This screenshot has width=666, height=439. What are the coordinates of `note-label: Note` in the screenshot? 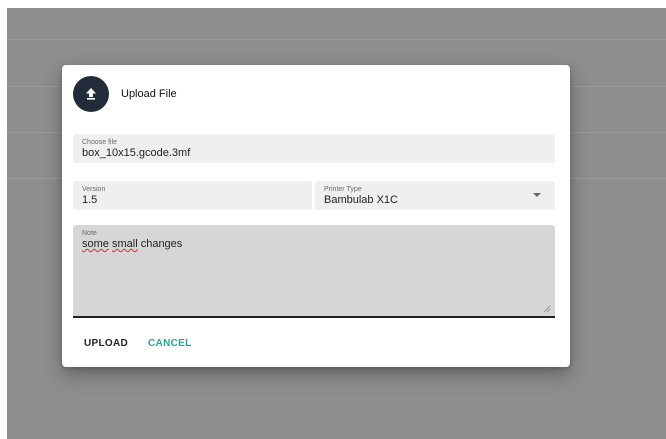 It's located at (89, 233).